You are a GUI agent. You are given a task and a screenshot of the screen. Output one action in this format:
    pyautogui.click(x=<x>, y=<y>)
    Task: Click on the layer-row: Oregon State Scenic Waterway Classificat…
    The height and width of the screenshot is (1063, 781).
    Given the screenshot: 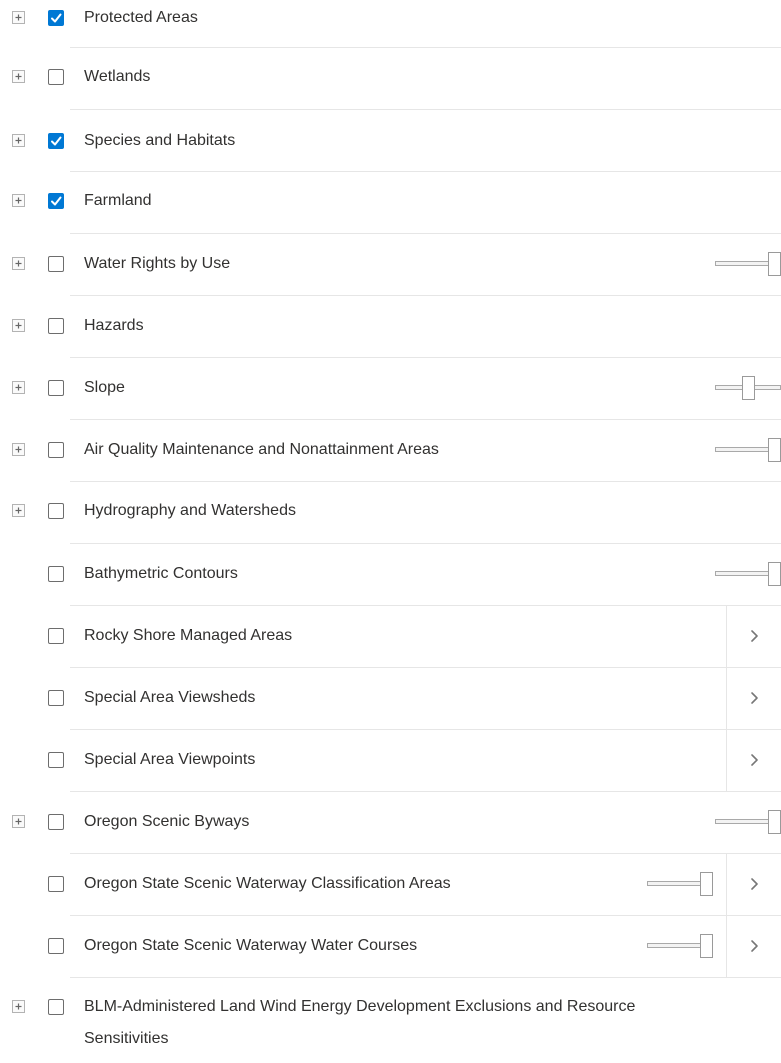 What is the action you would take?
    pyautogui.click(x=390, y=885)
    